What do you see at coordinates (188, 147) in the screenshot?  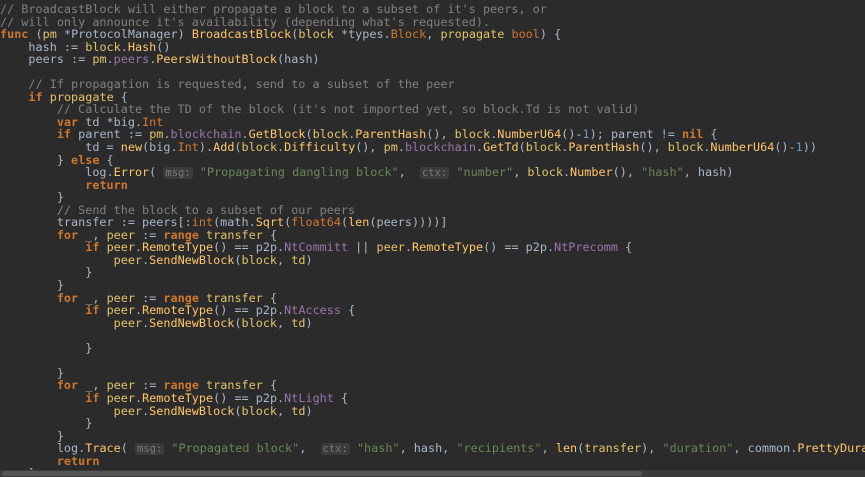 I see `code-token: Int` at bounding box center [188, 147].